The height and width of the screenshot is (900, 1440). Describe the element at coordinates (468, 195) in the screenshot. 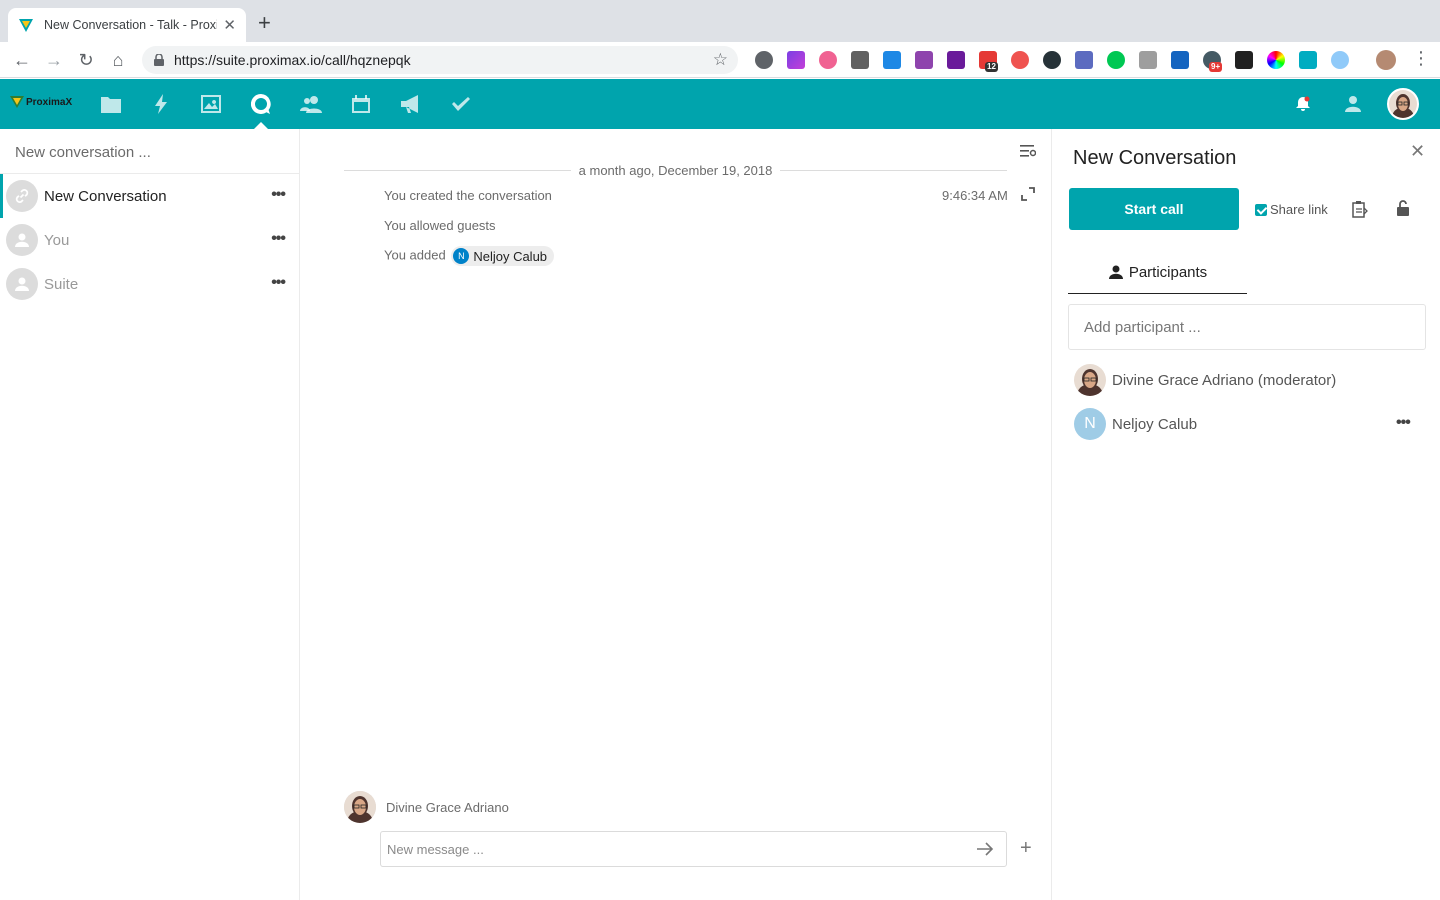

I see `system-message: You created the conversation` at that location.